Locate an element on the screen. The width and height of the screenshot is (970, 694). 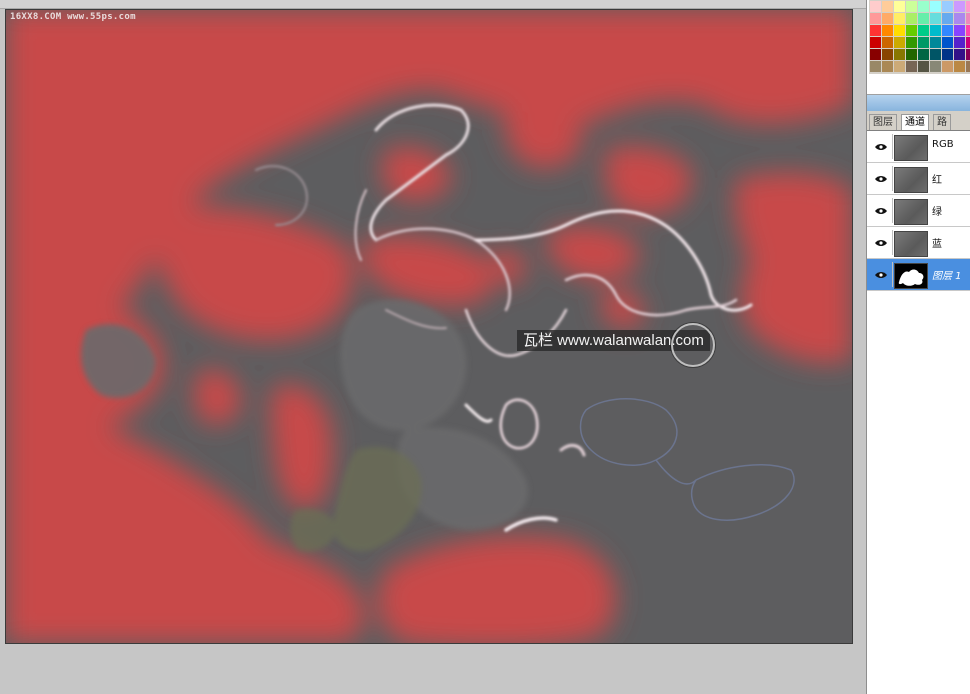
channel-row: 图层 1 is located at coordinates (918, 275).